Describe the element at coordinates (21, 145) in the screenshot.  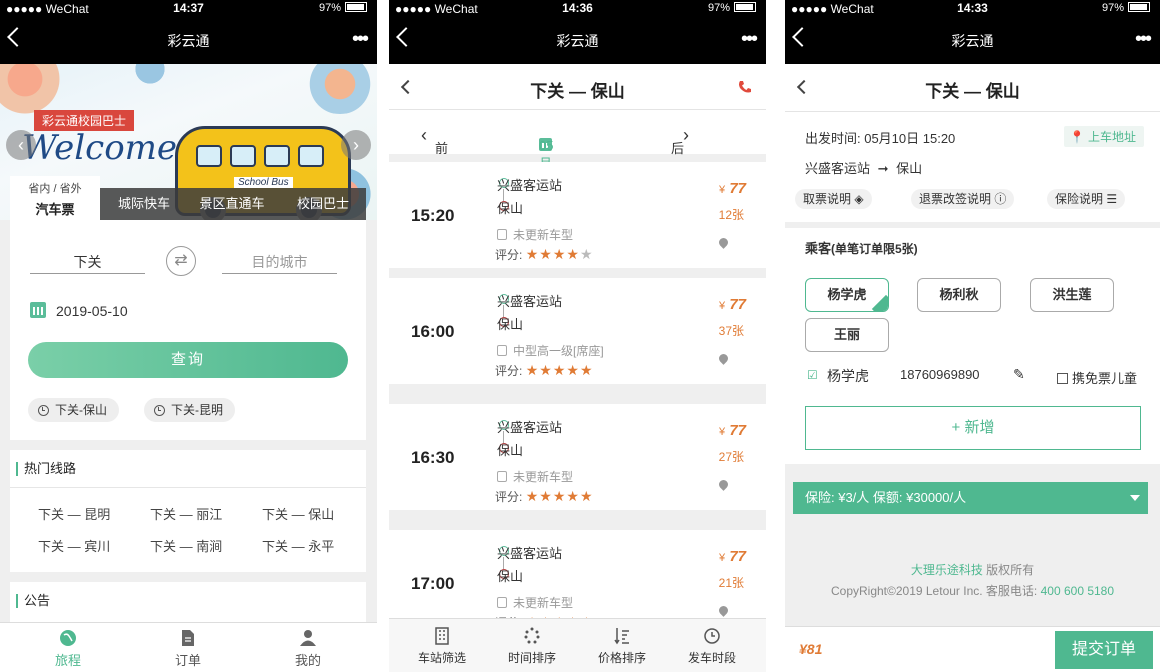
I see `banner-prev-icon: ‹` at that location.